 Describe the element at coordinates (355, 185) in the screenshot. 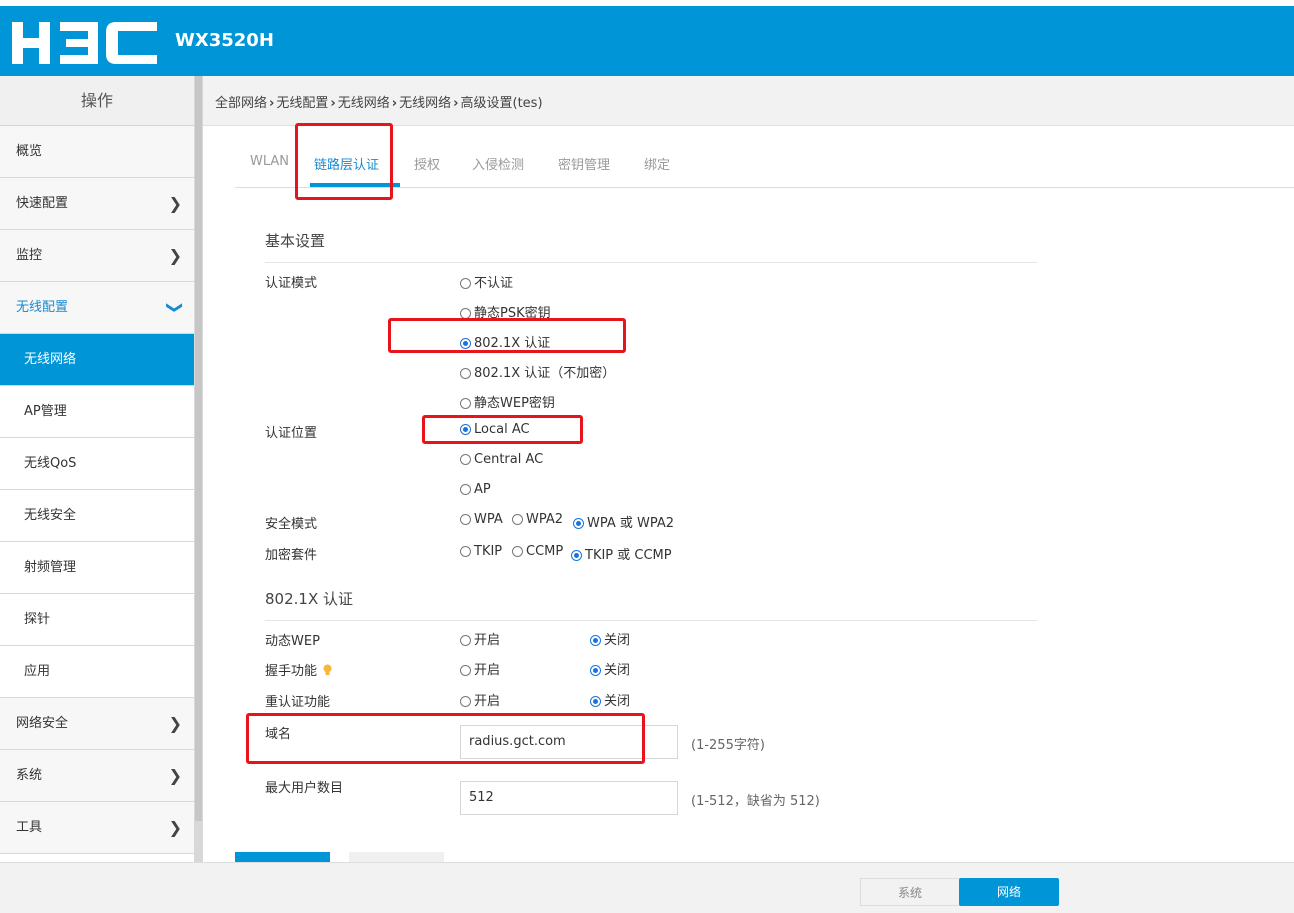

I see `active-tab-indicator` at that location.